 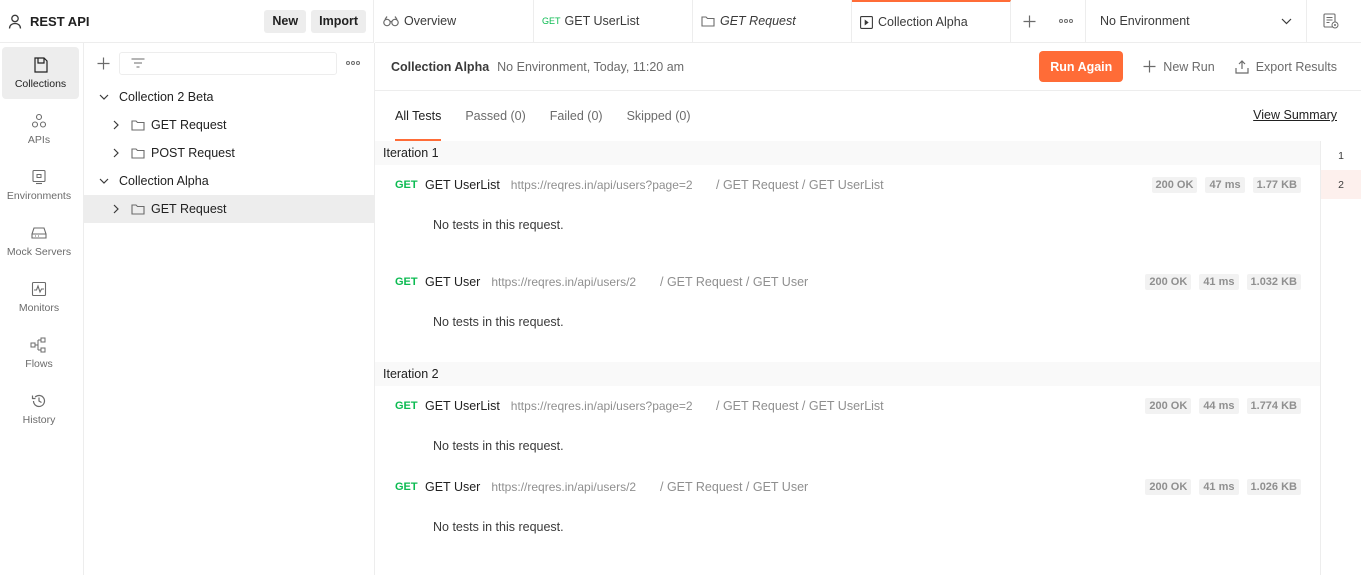 I want to click on rail-item-history: History, so click(x=39, y=409).